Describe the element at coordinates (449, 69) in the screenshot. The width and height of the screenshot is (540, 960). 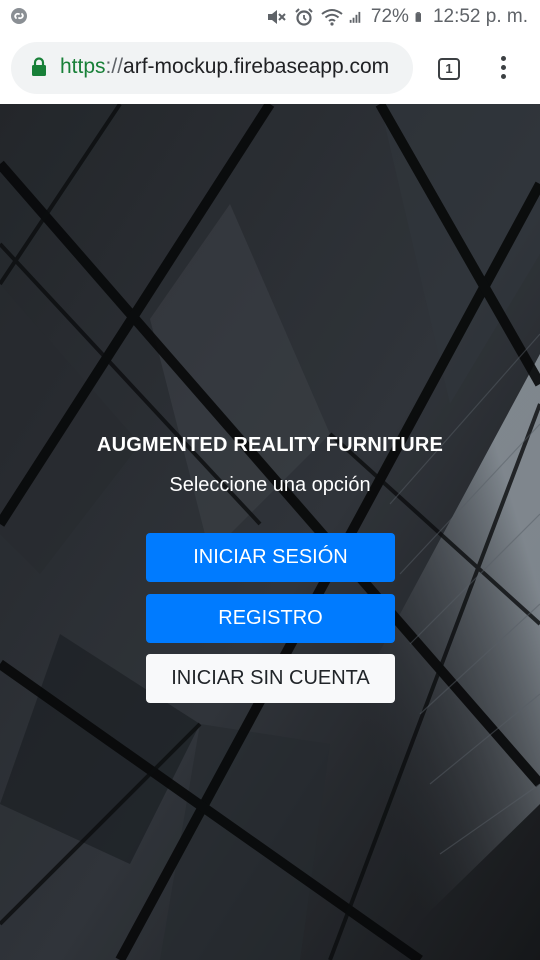
I see `tab-switcher-button: 1` at that location.